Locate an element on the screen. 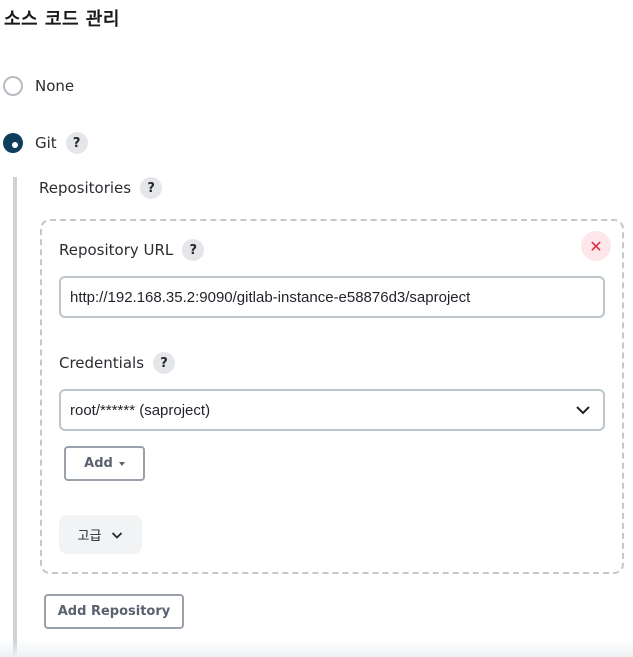  repositories-header: Repositories ? is located at coordinates (101, 188).